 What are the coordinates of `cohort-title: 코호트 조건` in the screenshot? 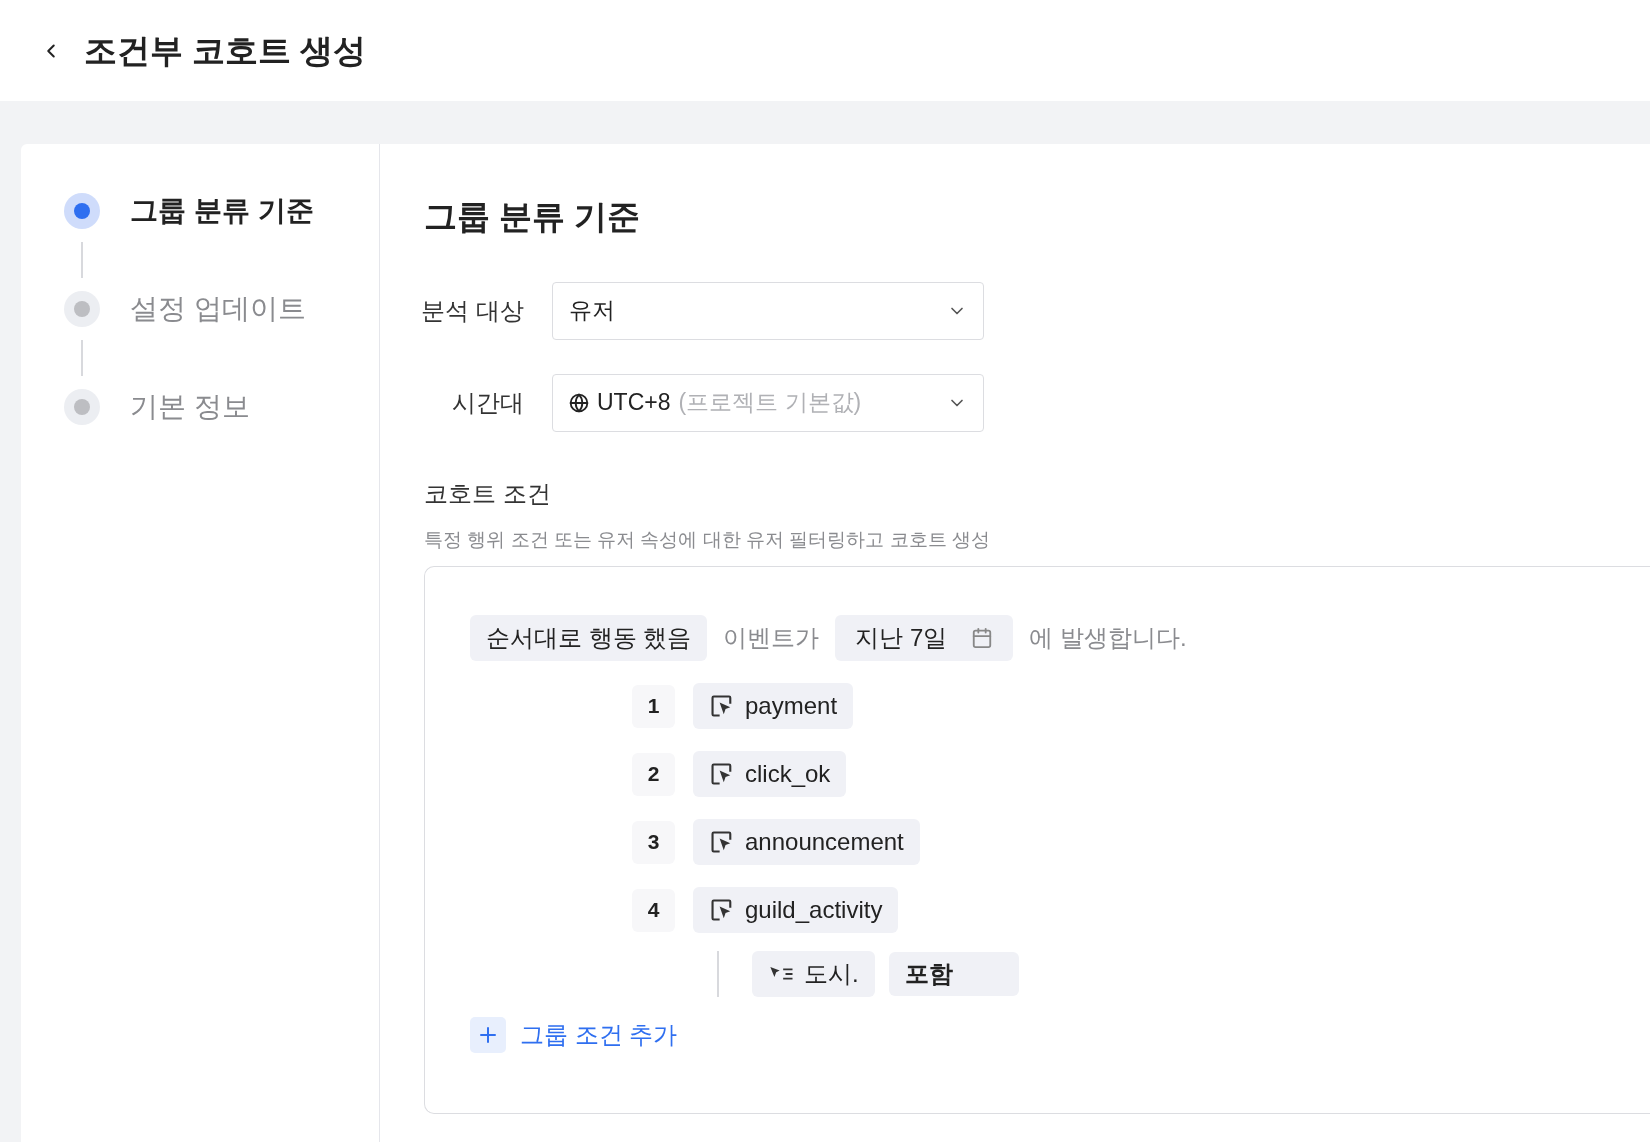 It's located at (488, 493).